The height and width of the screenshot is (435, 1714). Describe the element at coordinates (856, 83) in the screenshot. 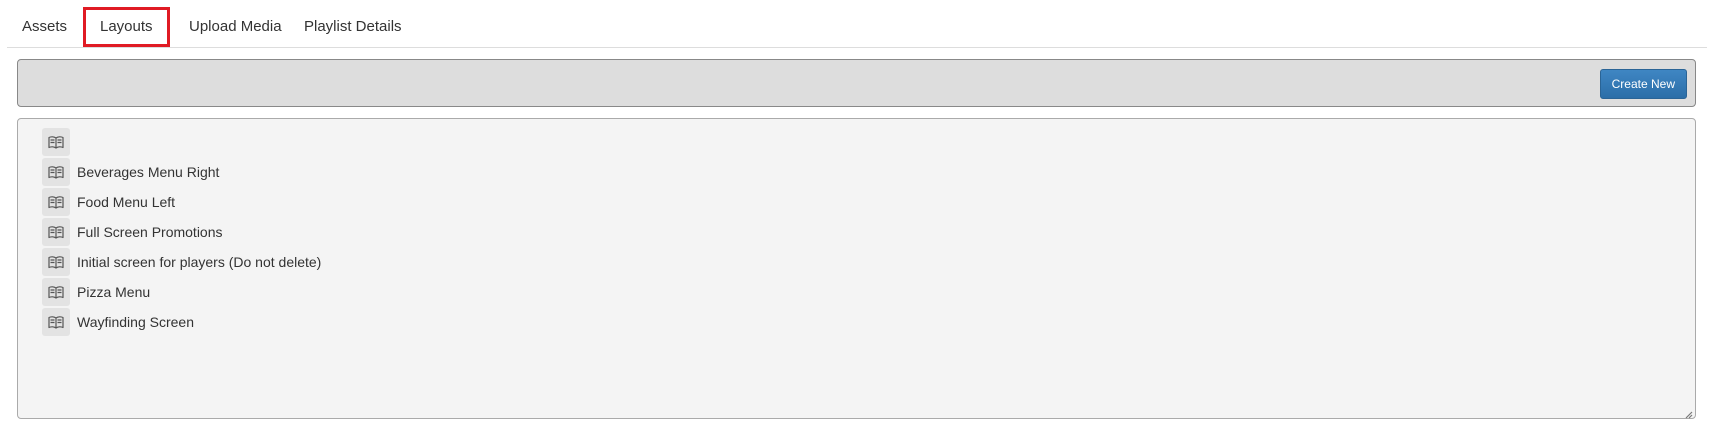

I see `toolbar: Create New` at that location.